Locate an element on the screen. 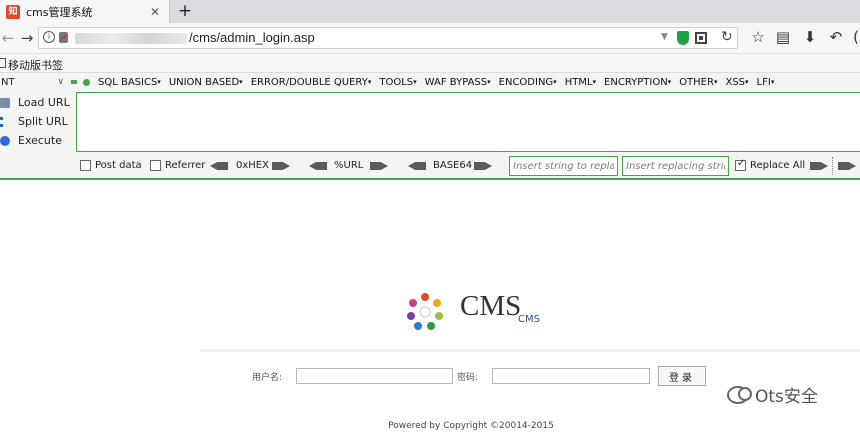 This screenshot has height=433, width=860. navigation-bar: ← → i /cms/admin_login.asp ▼ ↻ ☆ ▤ ⬇ ↶ ( is located at coordinates (430, 38).